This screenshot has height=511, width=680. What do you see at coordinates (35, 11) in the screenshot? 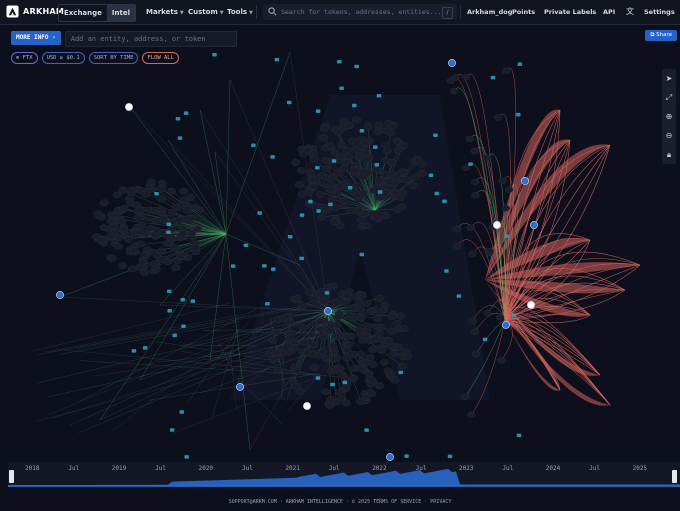
I see `arkham-logo: ARKHAM` at bounding box center [35, 11].